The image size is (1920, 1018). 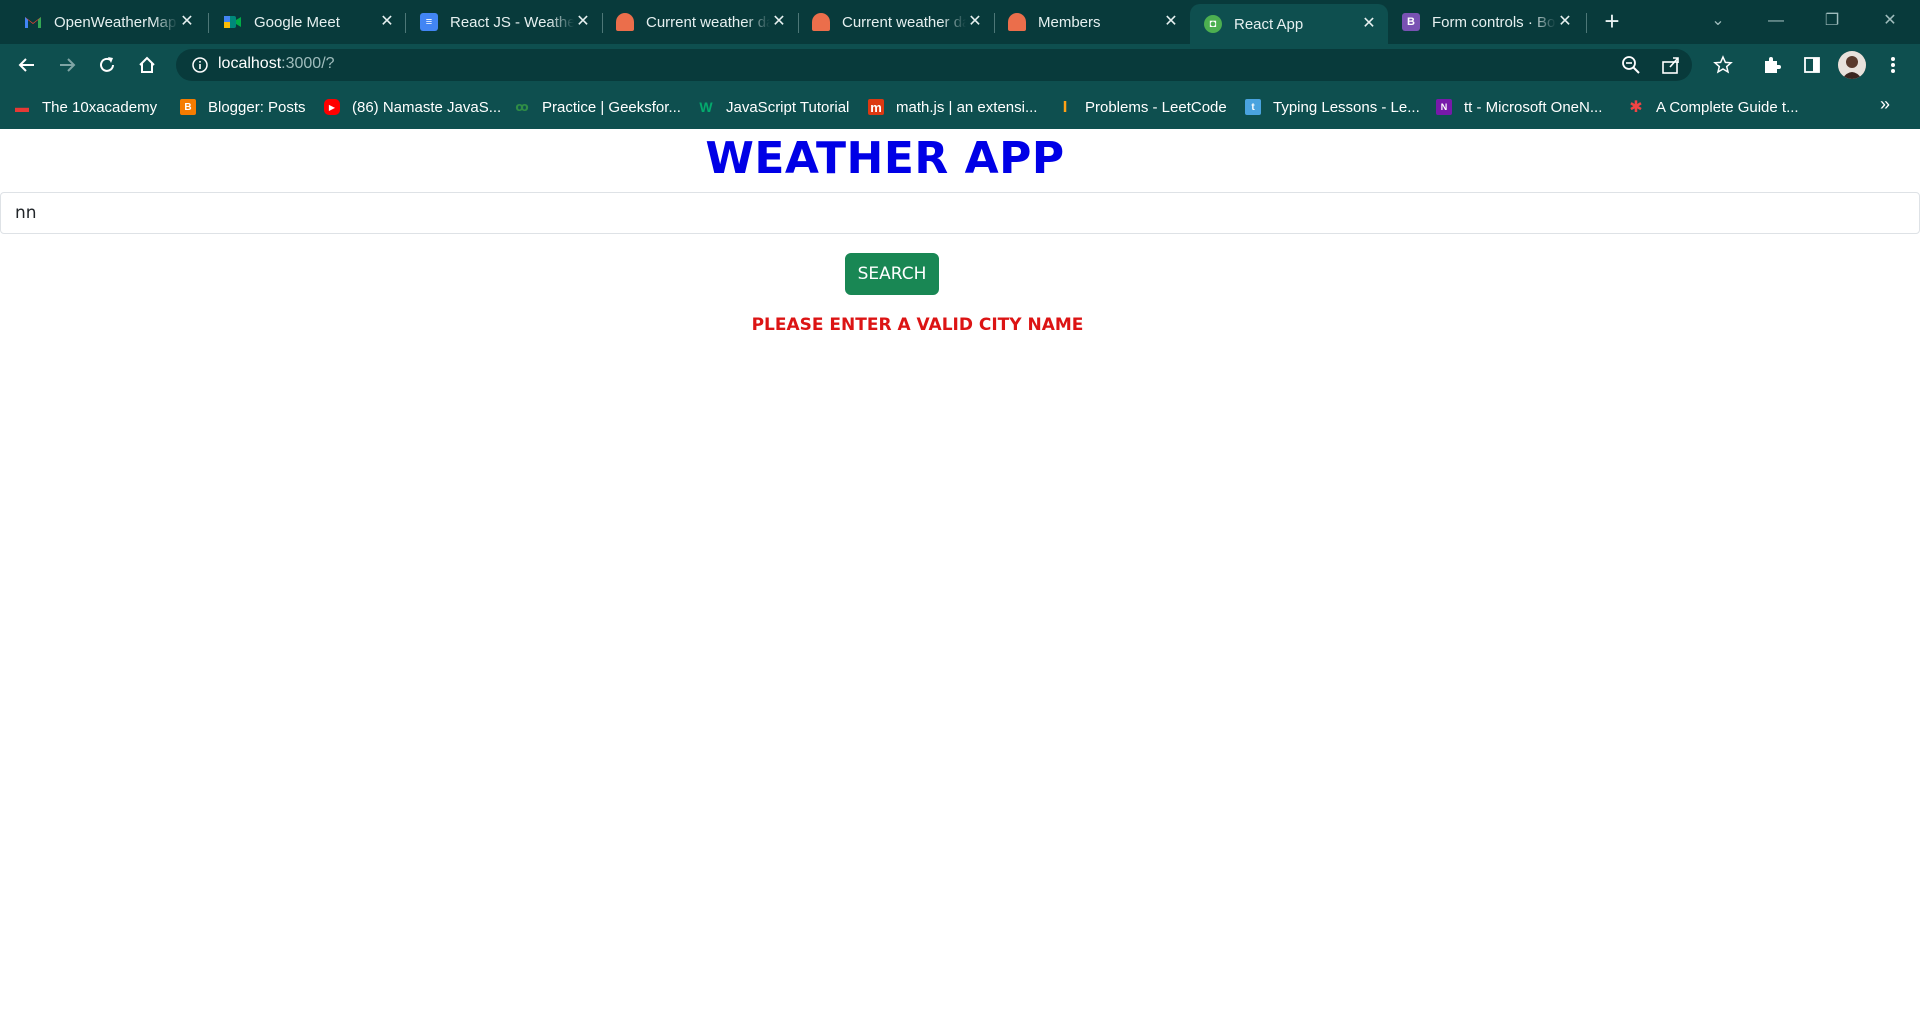 What do you see at coordinates (1065, 106) in the screenshot?
I see `leetcode-icon: ⅼ` at bounding box center [1065, 106].